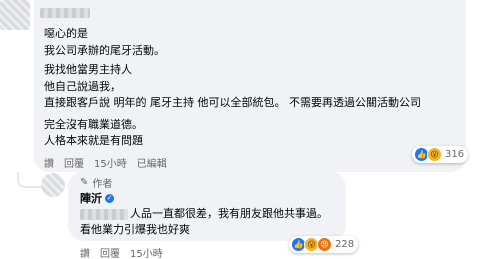 This screenshot has width=495, height=259. What do you see at coordinates (84, 182) in the screenshot?
I see `pencil-icon: ✎` at bounding box center [84, 182].